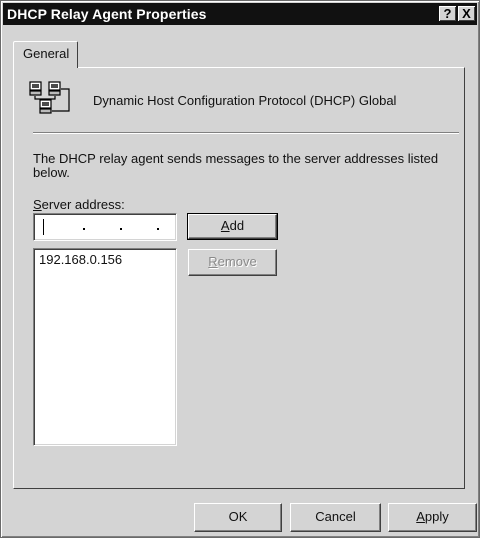 This screenshot has height=538, width=480. Describe the element at coordinates (237, 261) in the screenshot. I see `remove-button-label: emove` at that location.